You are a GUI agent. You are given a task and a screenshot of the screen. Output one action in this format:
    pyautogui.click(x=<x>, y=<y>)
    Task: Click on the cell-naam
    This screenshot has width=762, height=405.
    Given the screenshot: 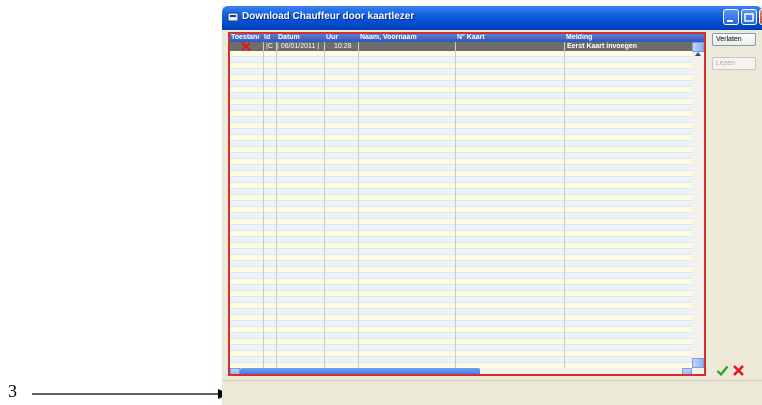 What is the action you would take?
    pyautogui.click(x=407, y=46)
    